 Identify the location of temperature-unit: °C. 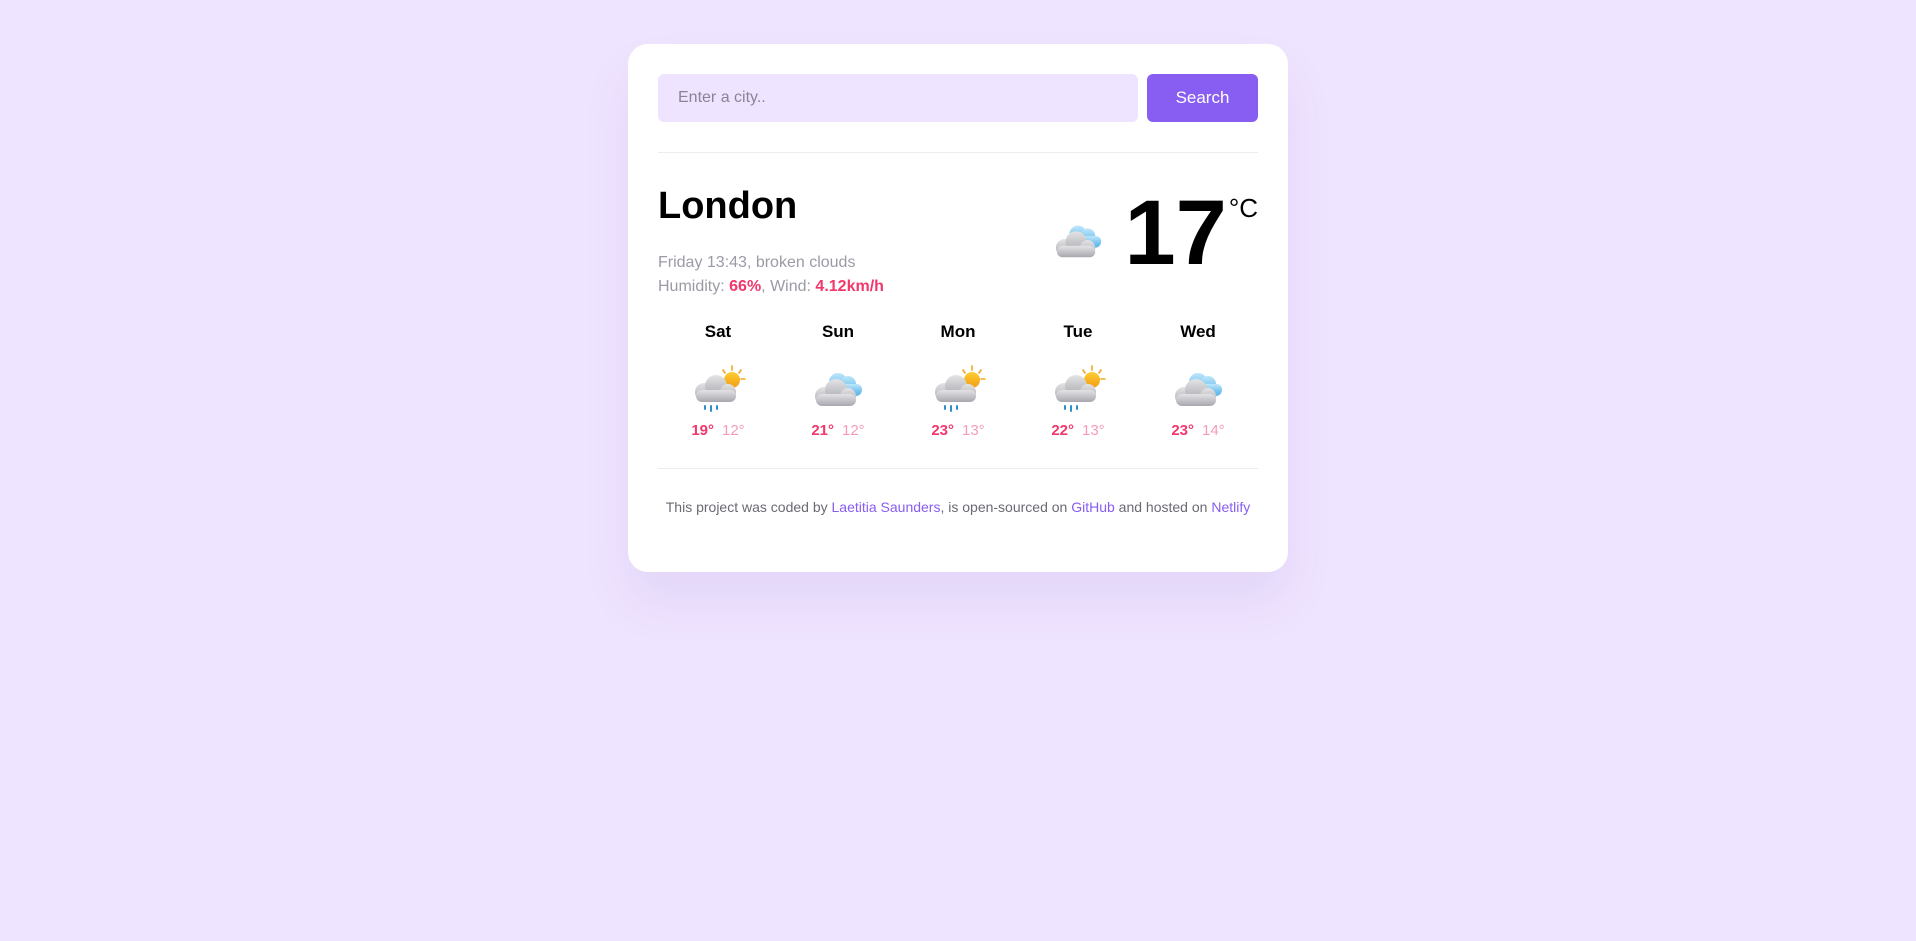
(1243, 208).